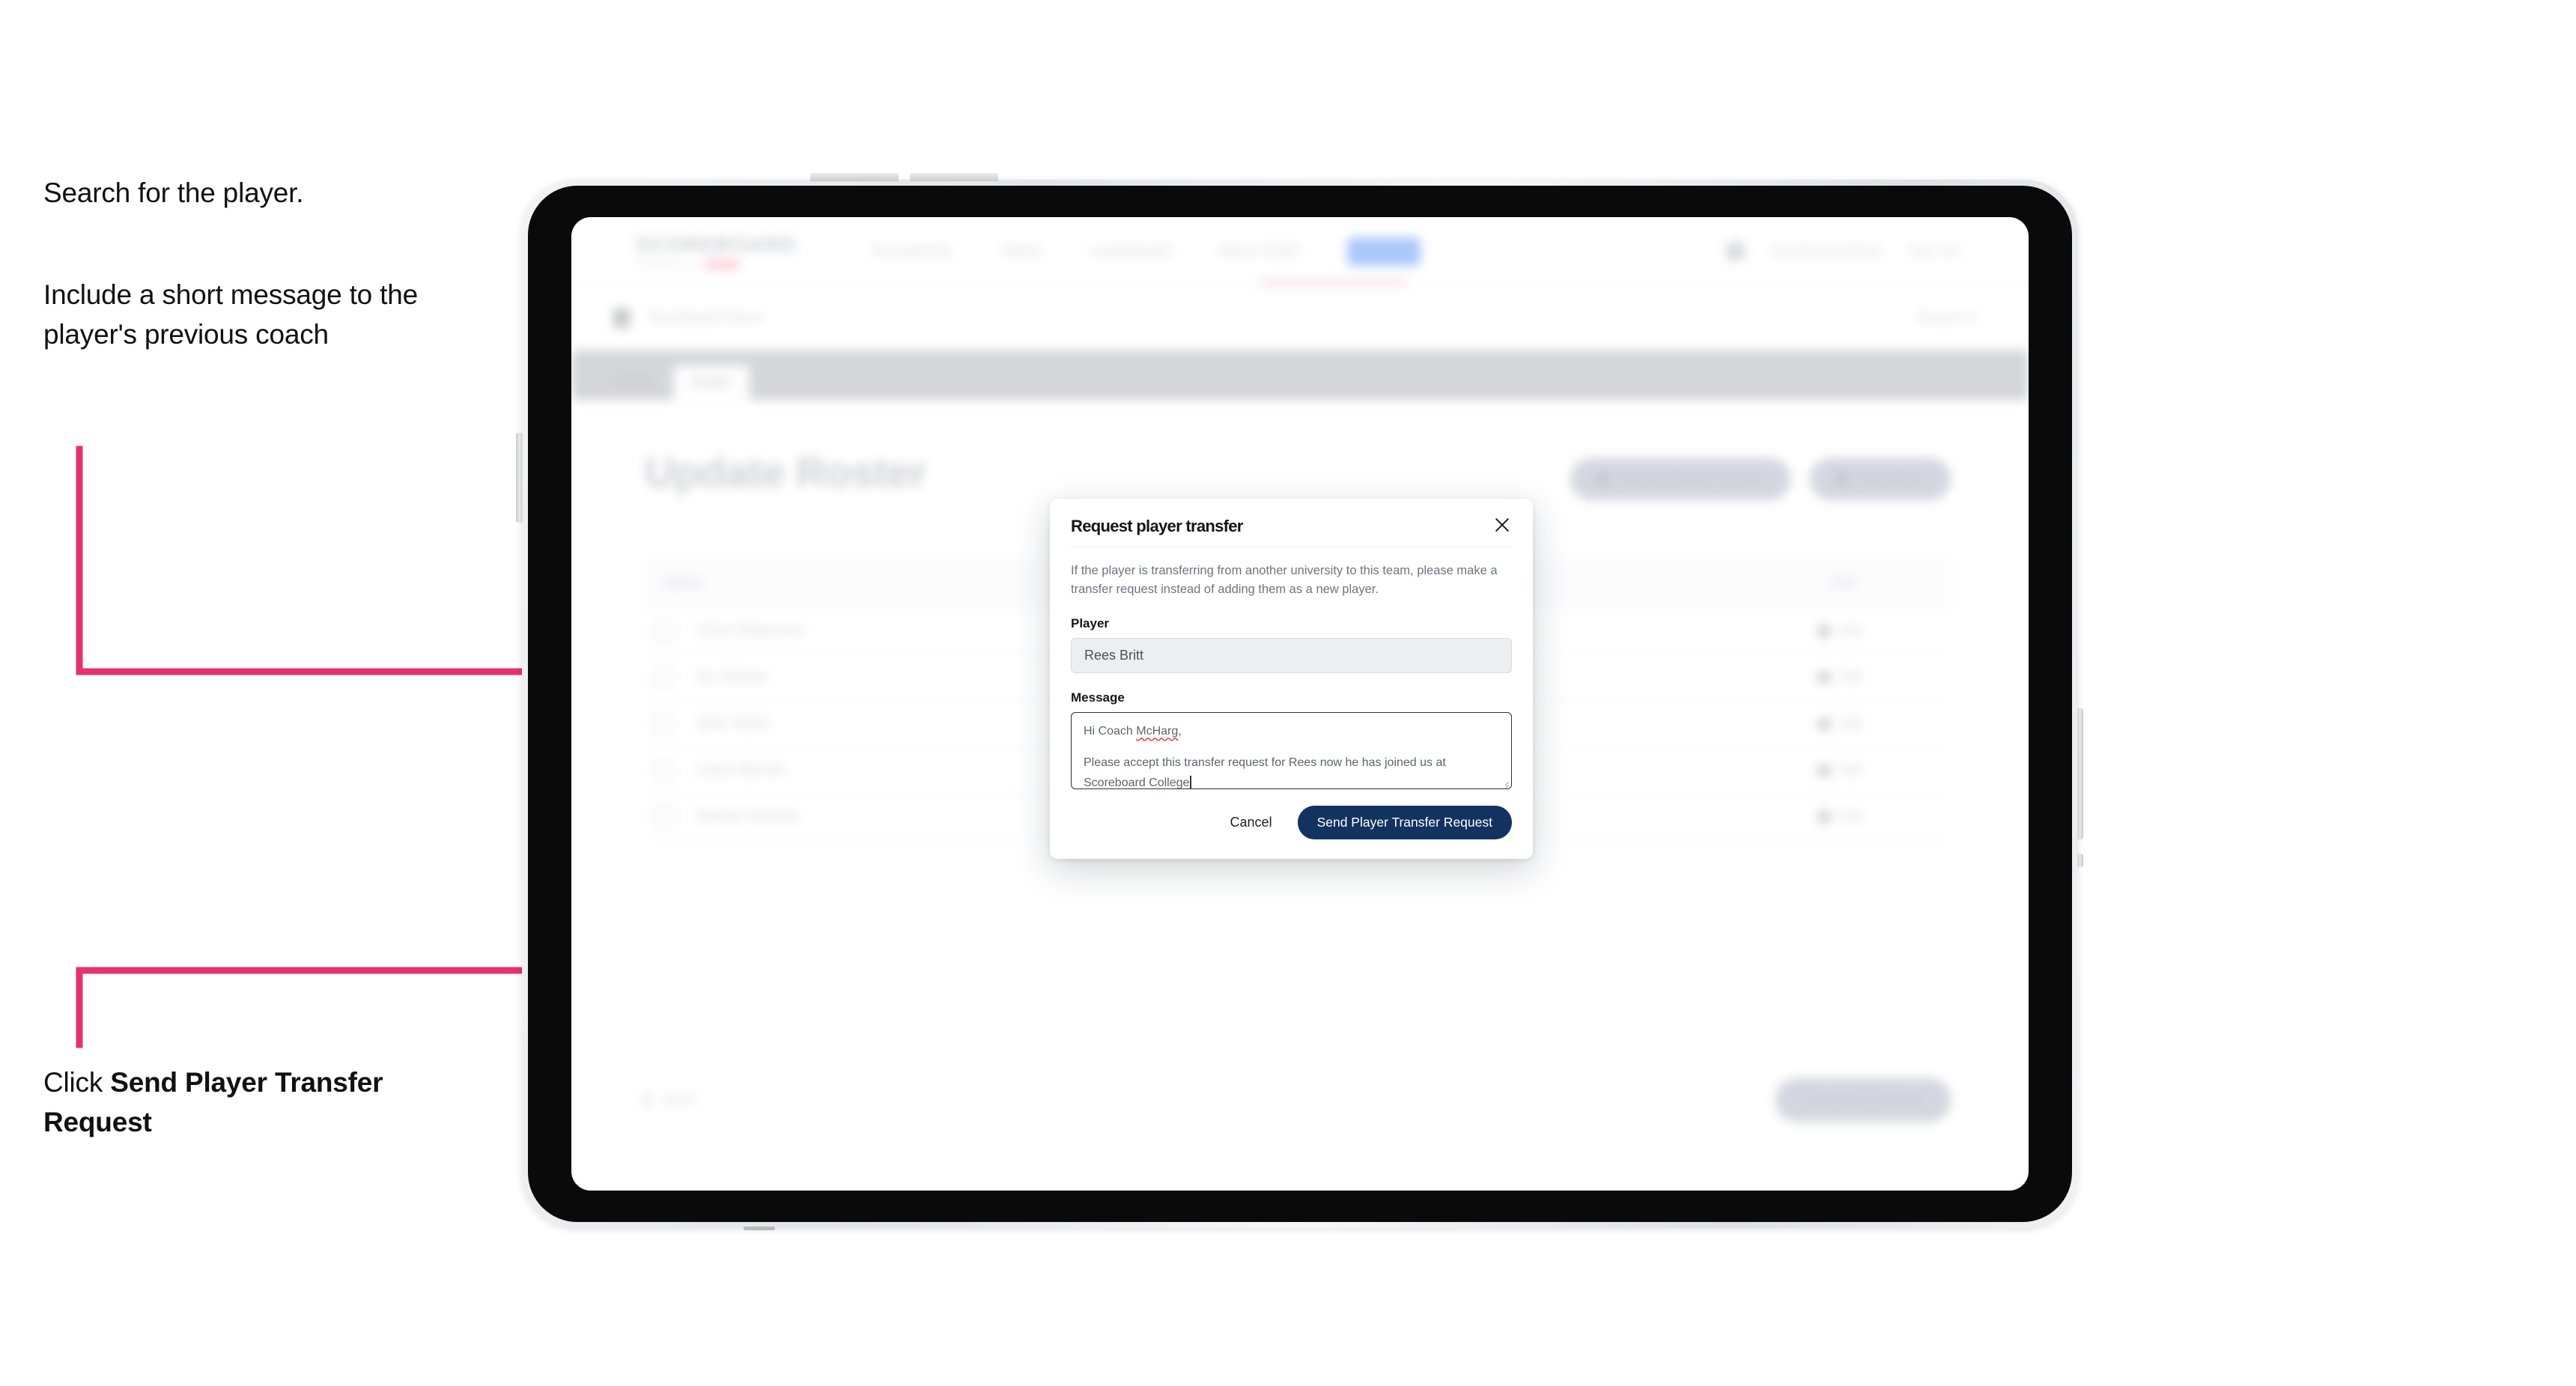 The width and height of the screenshot is (2576, 1386). I want to click on app-nav-right: Scoreboard Admin Sign Out, so click(1842, 251).